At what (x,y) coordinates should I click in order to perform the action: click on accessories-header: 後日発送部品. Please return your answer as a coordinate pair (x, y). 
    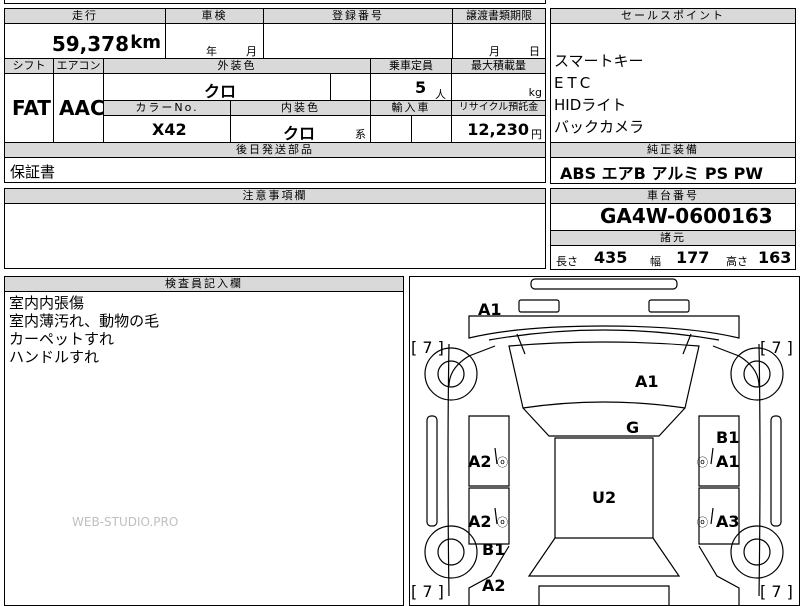
    Looking at the image, I should click on (275, 150).